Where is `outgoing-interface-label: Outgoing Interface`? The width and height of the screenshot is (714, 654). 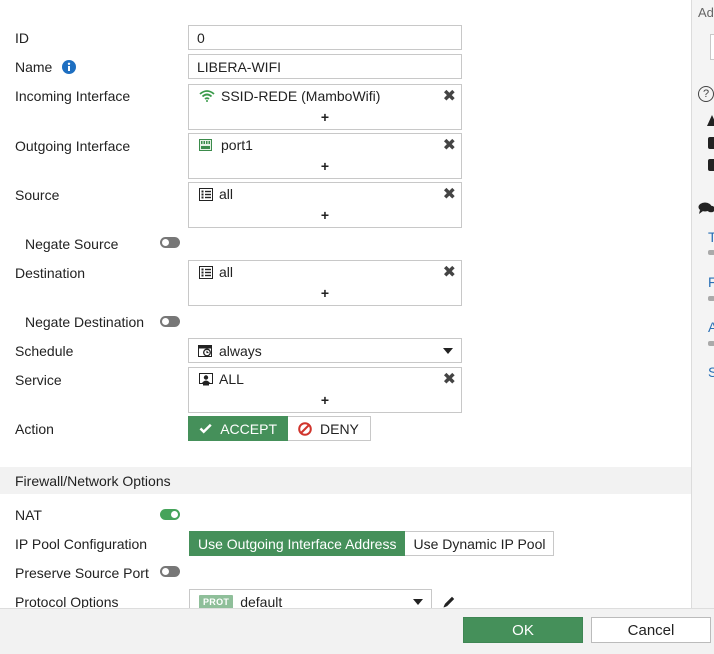 outgoing-interface-label: Outgoing Interface is located at coordinates (73, 146).